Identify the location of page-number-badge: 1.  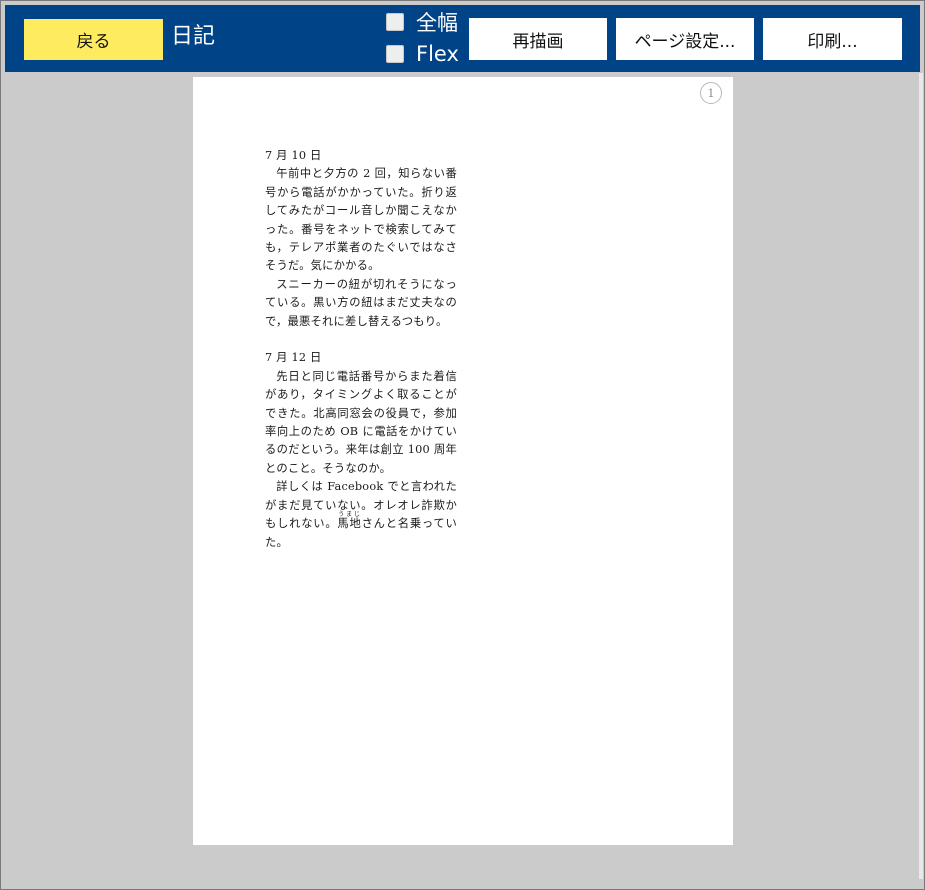
(711, 93).